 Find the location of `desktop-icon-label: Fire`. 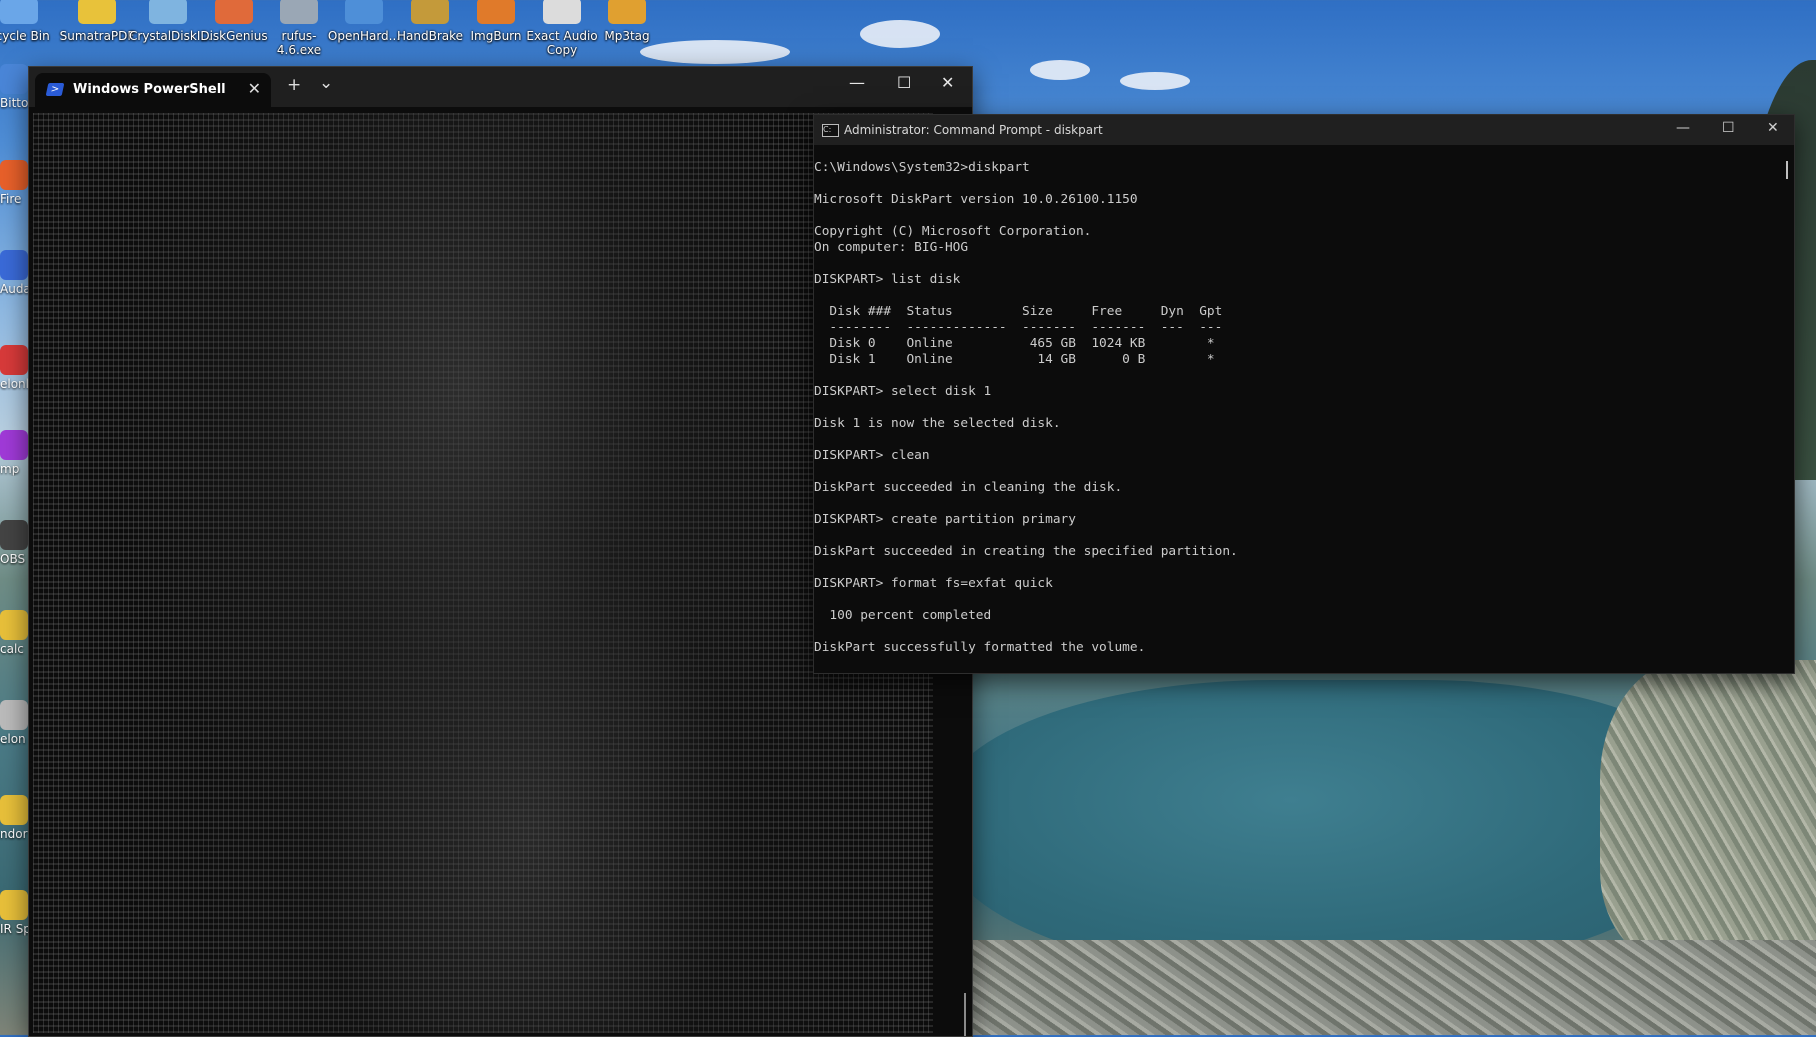

desktop-icon-label: Fire is located at coordinates (11, 199).